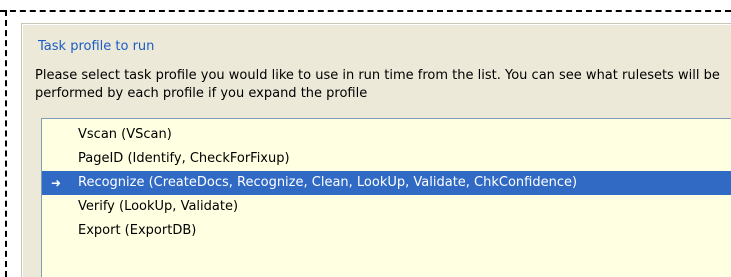 The image size is (731, 277). What do you see at coordinates (365, 11) in the screenshot?
I see `dashed-border-top` at bounding box center [365, 11].